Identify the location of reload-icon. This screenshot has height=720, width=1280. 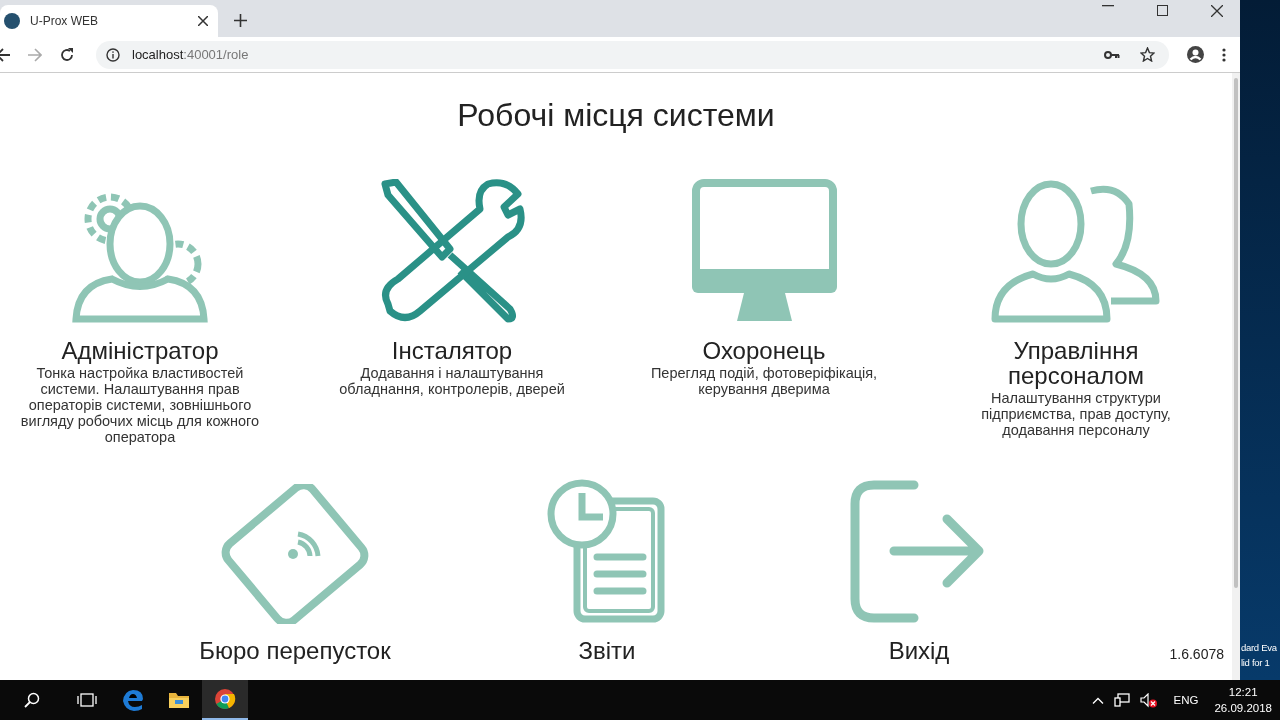
(67, 54).